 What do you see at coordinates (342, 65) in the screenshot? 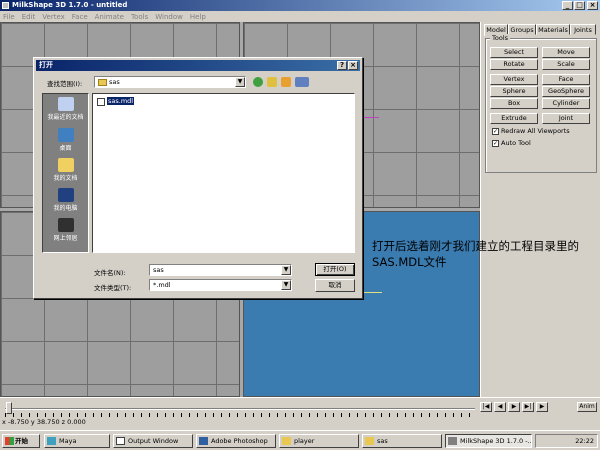
I see `help-button: ?` at bounding box center [342, 65].